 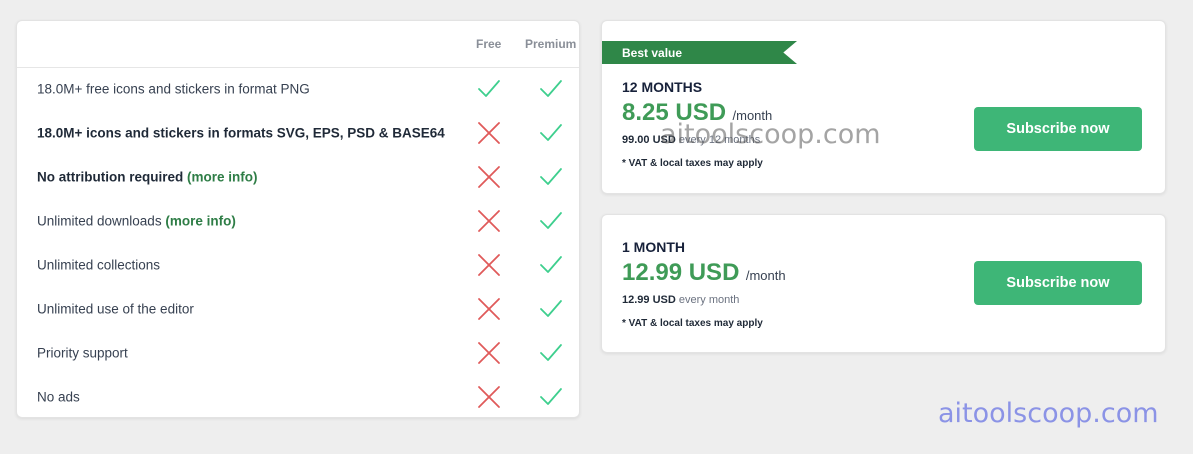 I want to click on billed-info: 12.99 USD every month, so click(x=680, y=300).